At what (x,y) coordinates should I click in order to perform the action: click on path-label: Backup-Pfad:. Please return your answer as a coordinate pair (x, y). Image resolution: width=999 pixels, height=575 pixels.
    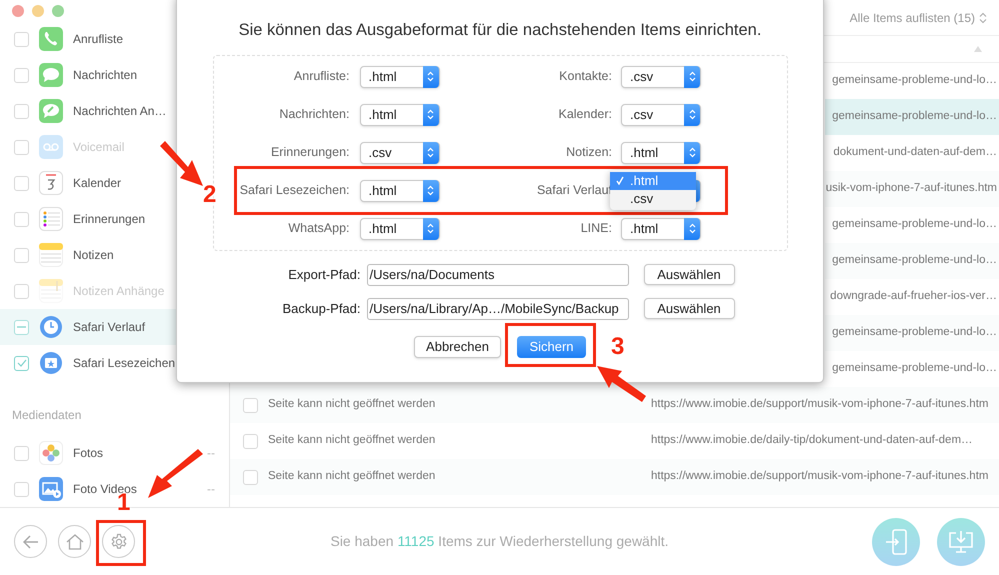
    Looking at the image, I should click on (320, 309).